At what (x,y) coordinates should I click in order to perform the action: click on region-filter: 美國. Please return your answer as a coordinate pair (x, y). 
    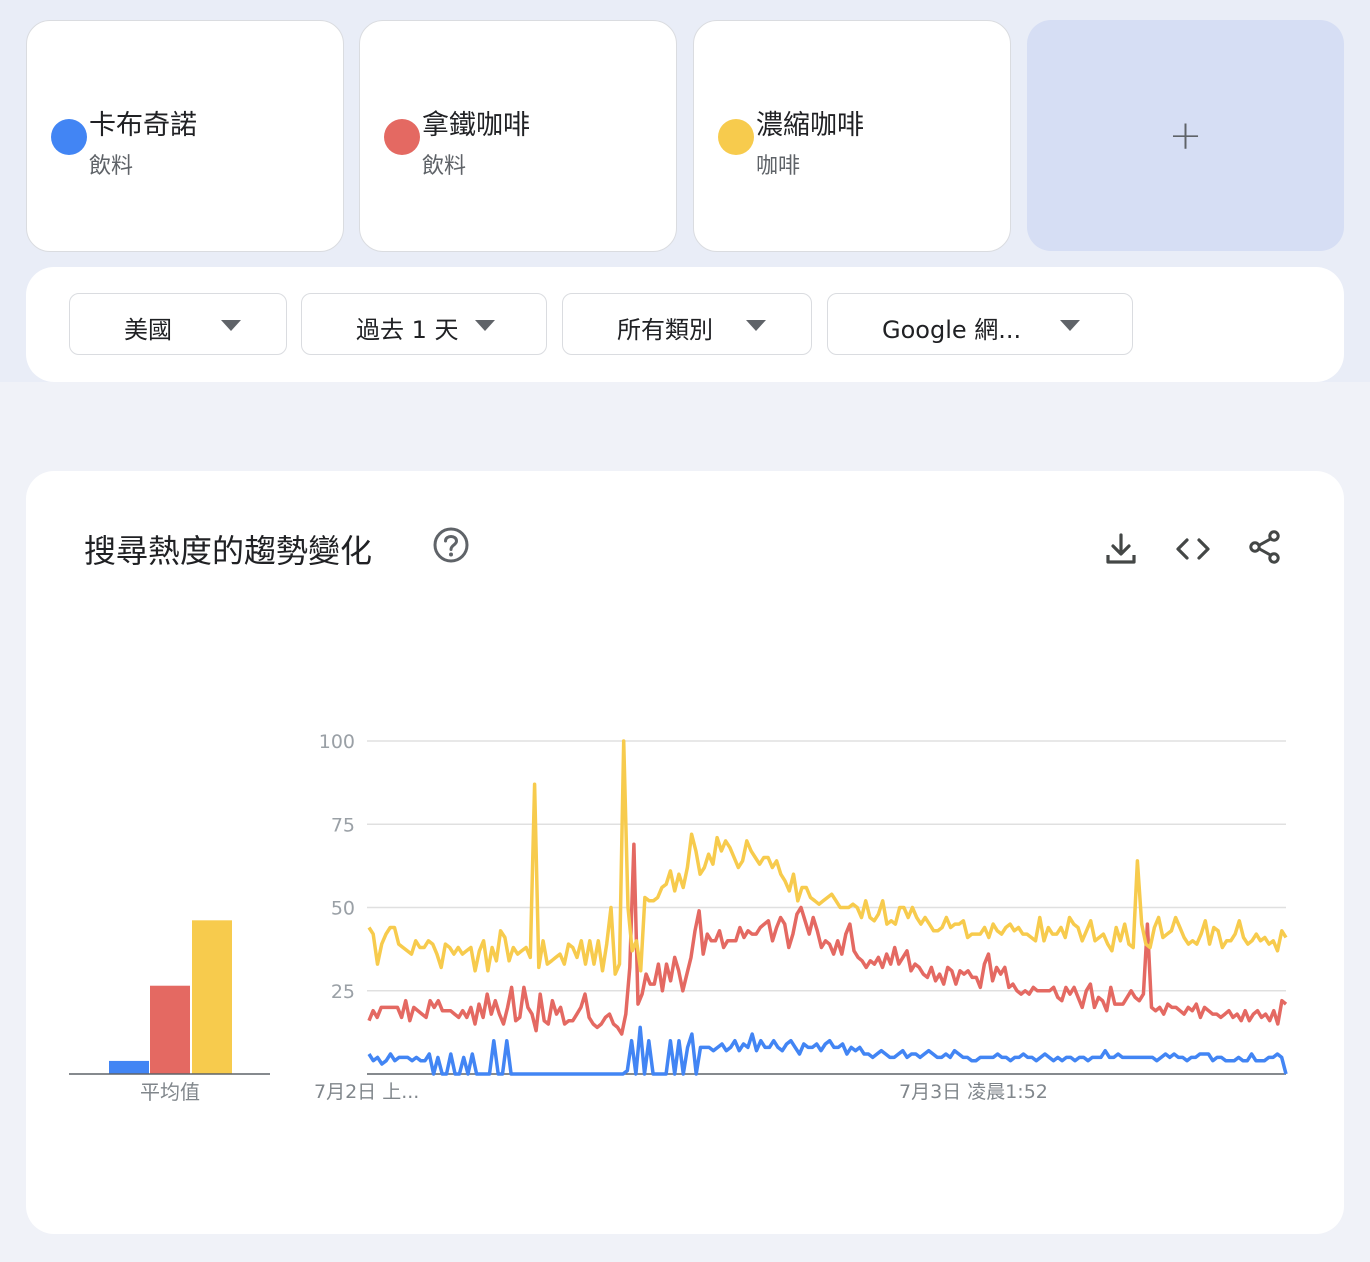
    Looking at the image, I should click on (178, 324).